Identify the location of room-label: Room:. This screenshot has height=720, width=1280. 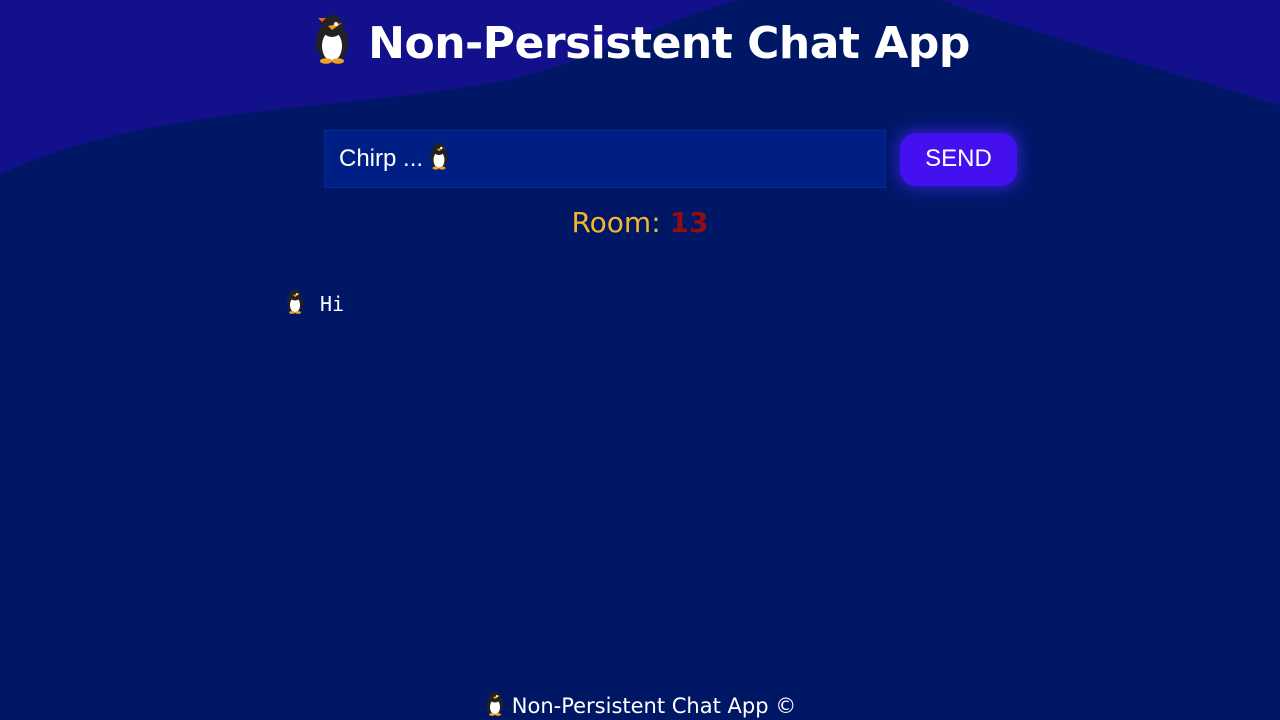
(616, 222).